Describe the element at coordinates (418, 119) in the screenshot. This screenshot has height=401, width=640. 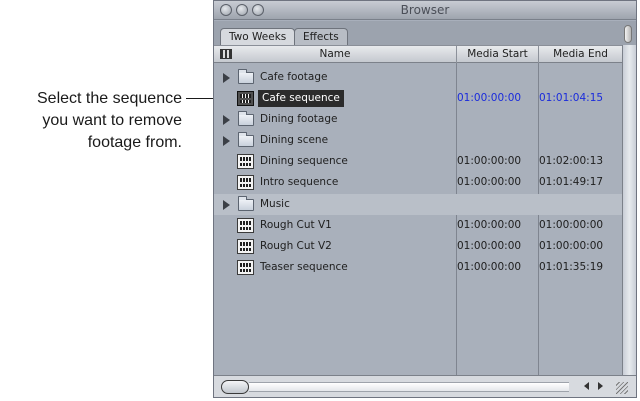
I see `list-item: Dining footage` at that location.